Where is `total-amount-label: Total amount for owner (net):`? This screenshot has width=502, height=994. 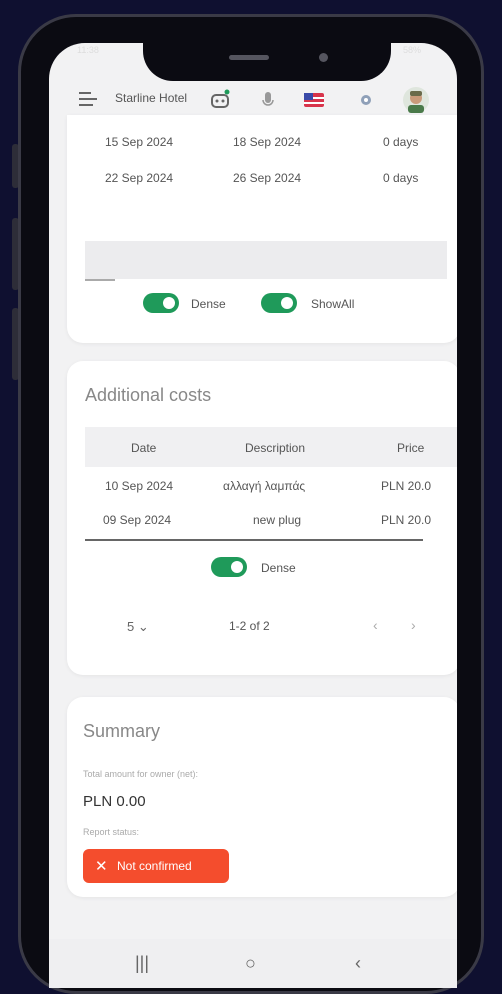
total-amount-label: Total amount for owner (net): is located at coordinates (141, 774).